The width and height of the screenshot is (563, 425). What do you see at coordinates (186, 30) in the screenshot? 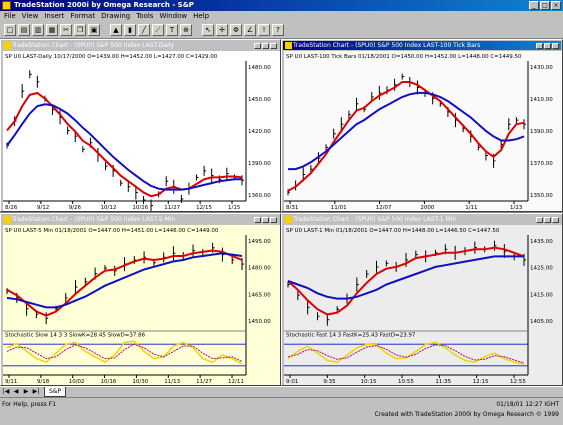
I see `zoom-icon: ⊕` at bounding box center [186, 30].